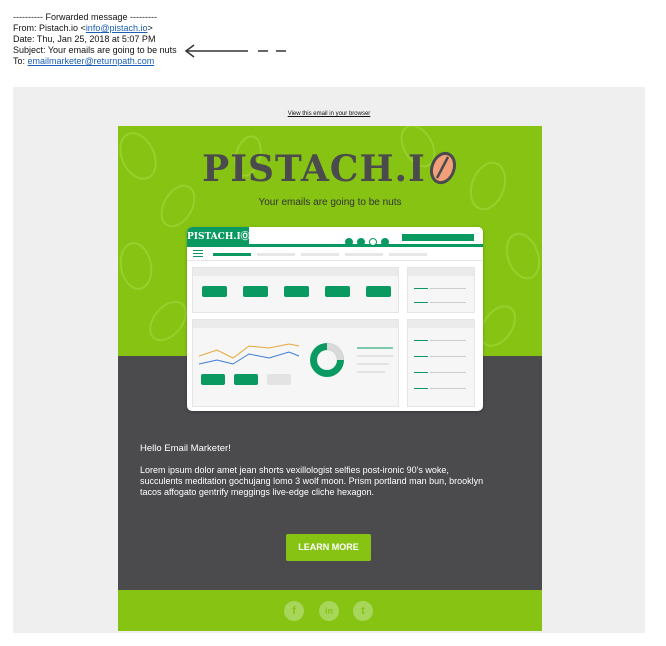  I want to click on mockup-topbar: PISTACH.IⓄ, so click(335, 237).